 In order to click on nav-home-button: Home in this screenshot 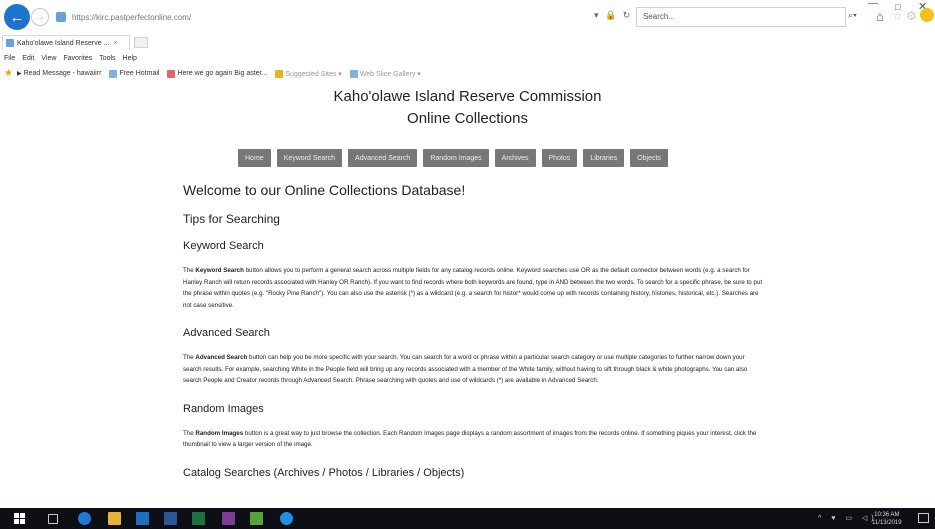, I will do `click(254, 158)`.